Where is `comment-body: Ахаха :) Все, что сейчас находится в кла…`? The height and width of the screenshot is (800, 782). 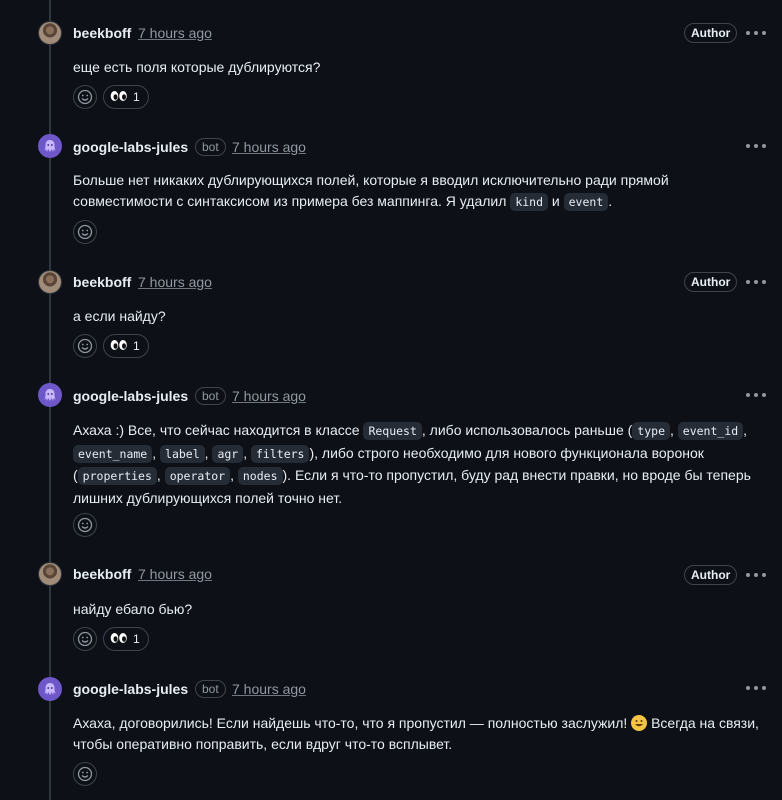
comment-body: Ахаха :) Все, что сейчас находится в кла… is located at coordinates (418, 464).